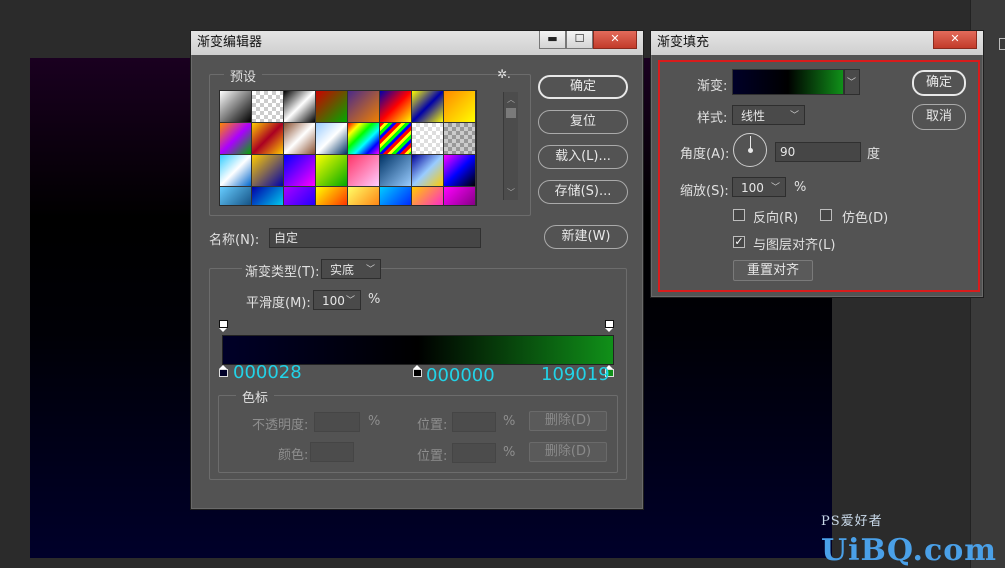  Describe the element at coordinates (586, 237) in the screenshot. I see `new-gradient-button: 新建(W)` at that location.